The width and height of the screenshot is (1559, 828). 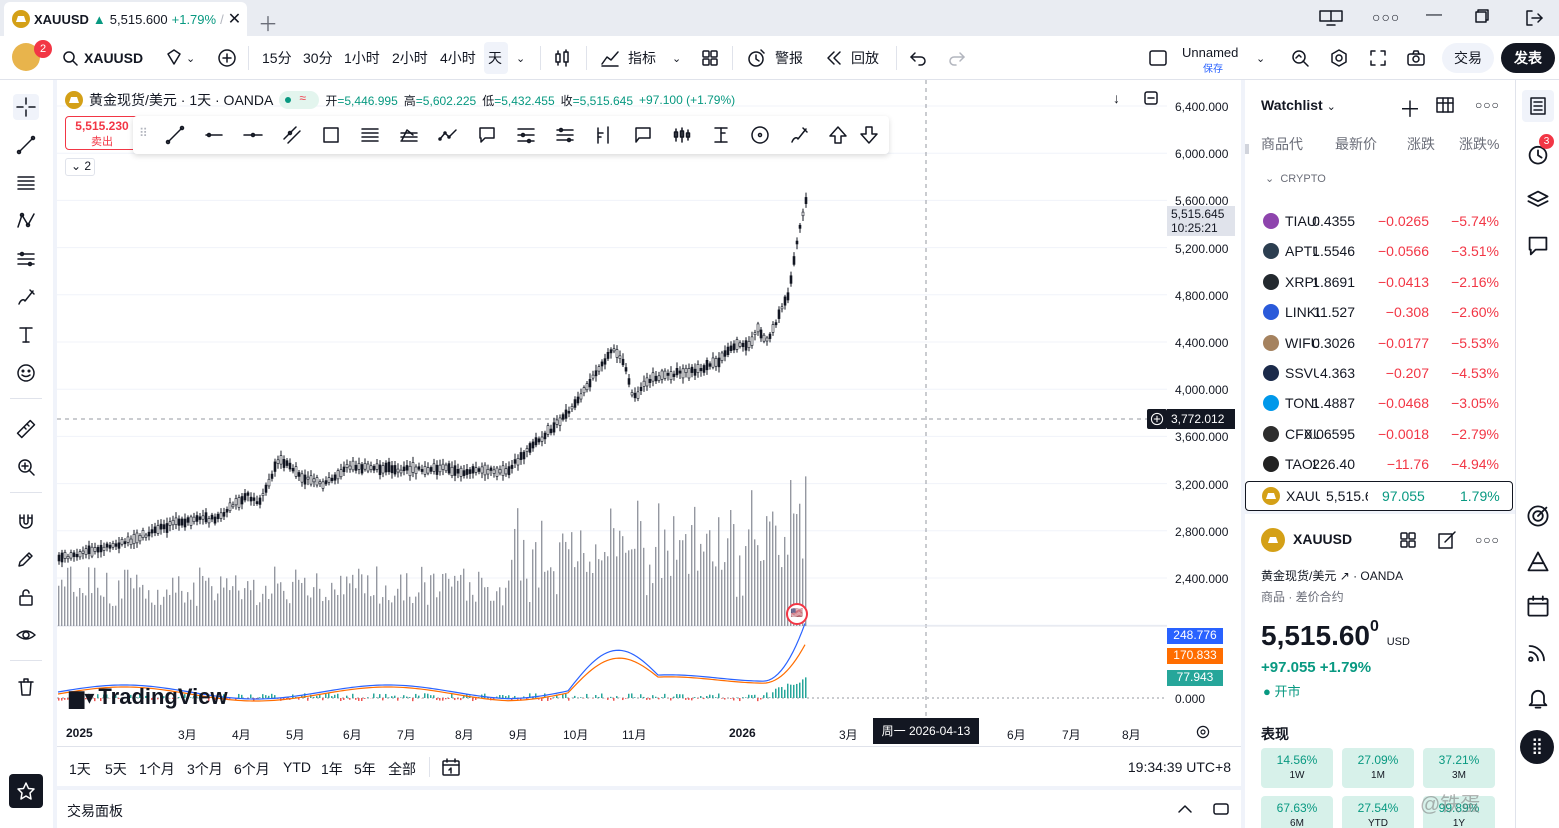 What do you see at coordinates (299, 100) in the screenshot?
I see `market-status-pill: ≈` at bounding box center [299, 100].